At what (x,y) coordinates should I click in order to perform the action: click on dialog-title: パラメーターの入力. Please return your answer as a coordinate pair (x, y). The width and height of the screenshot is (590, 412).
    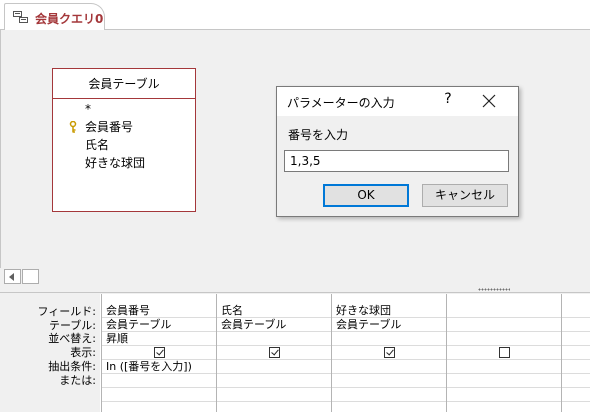
    Looking at the image, I should click on (341, 103).